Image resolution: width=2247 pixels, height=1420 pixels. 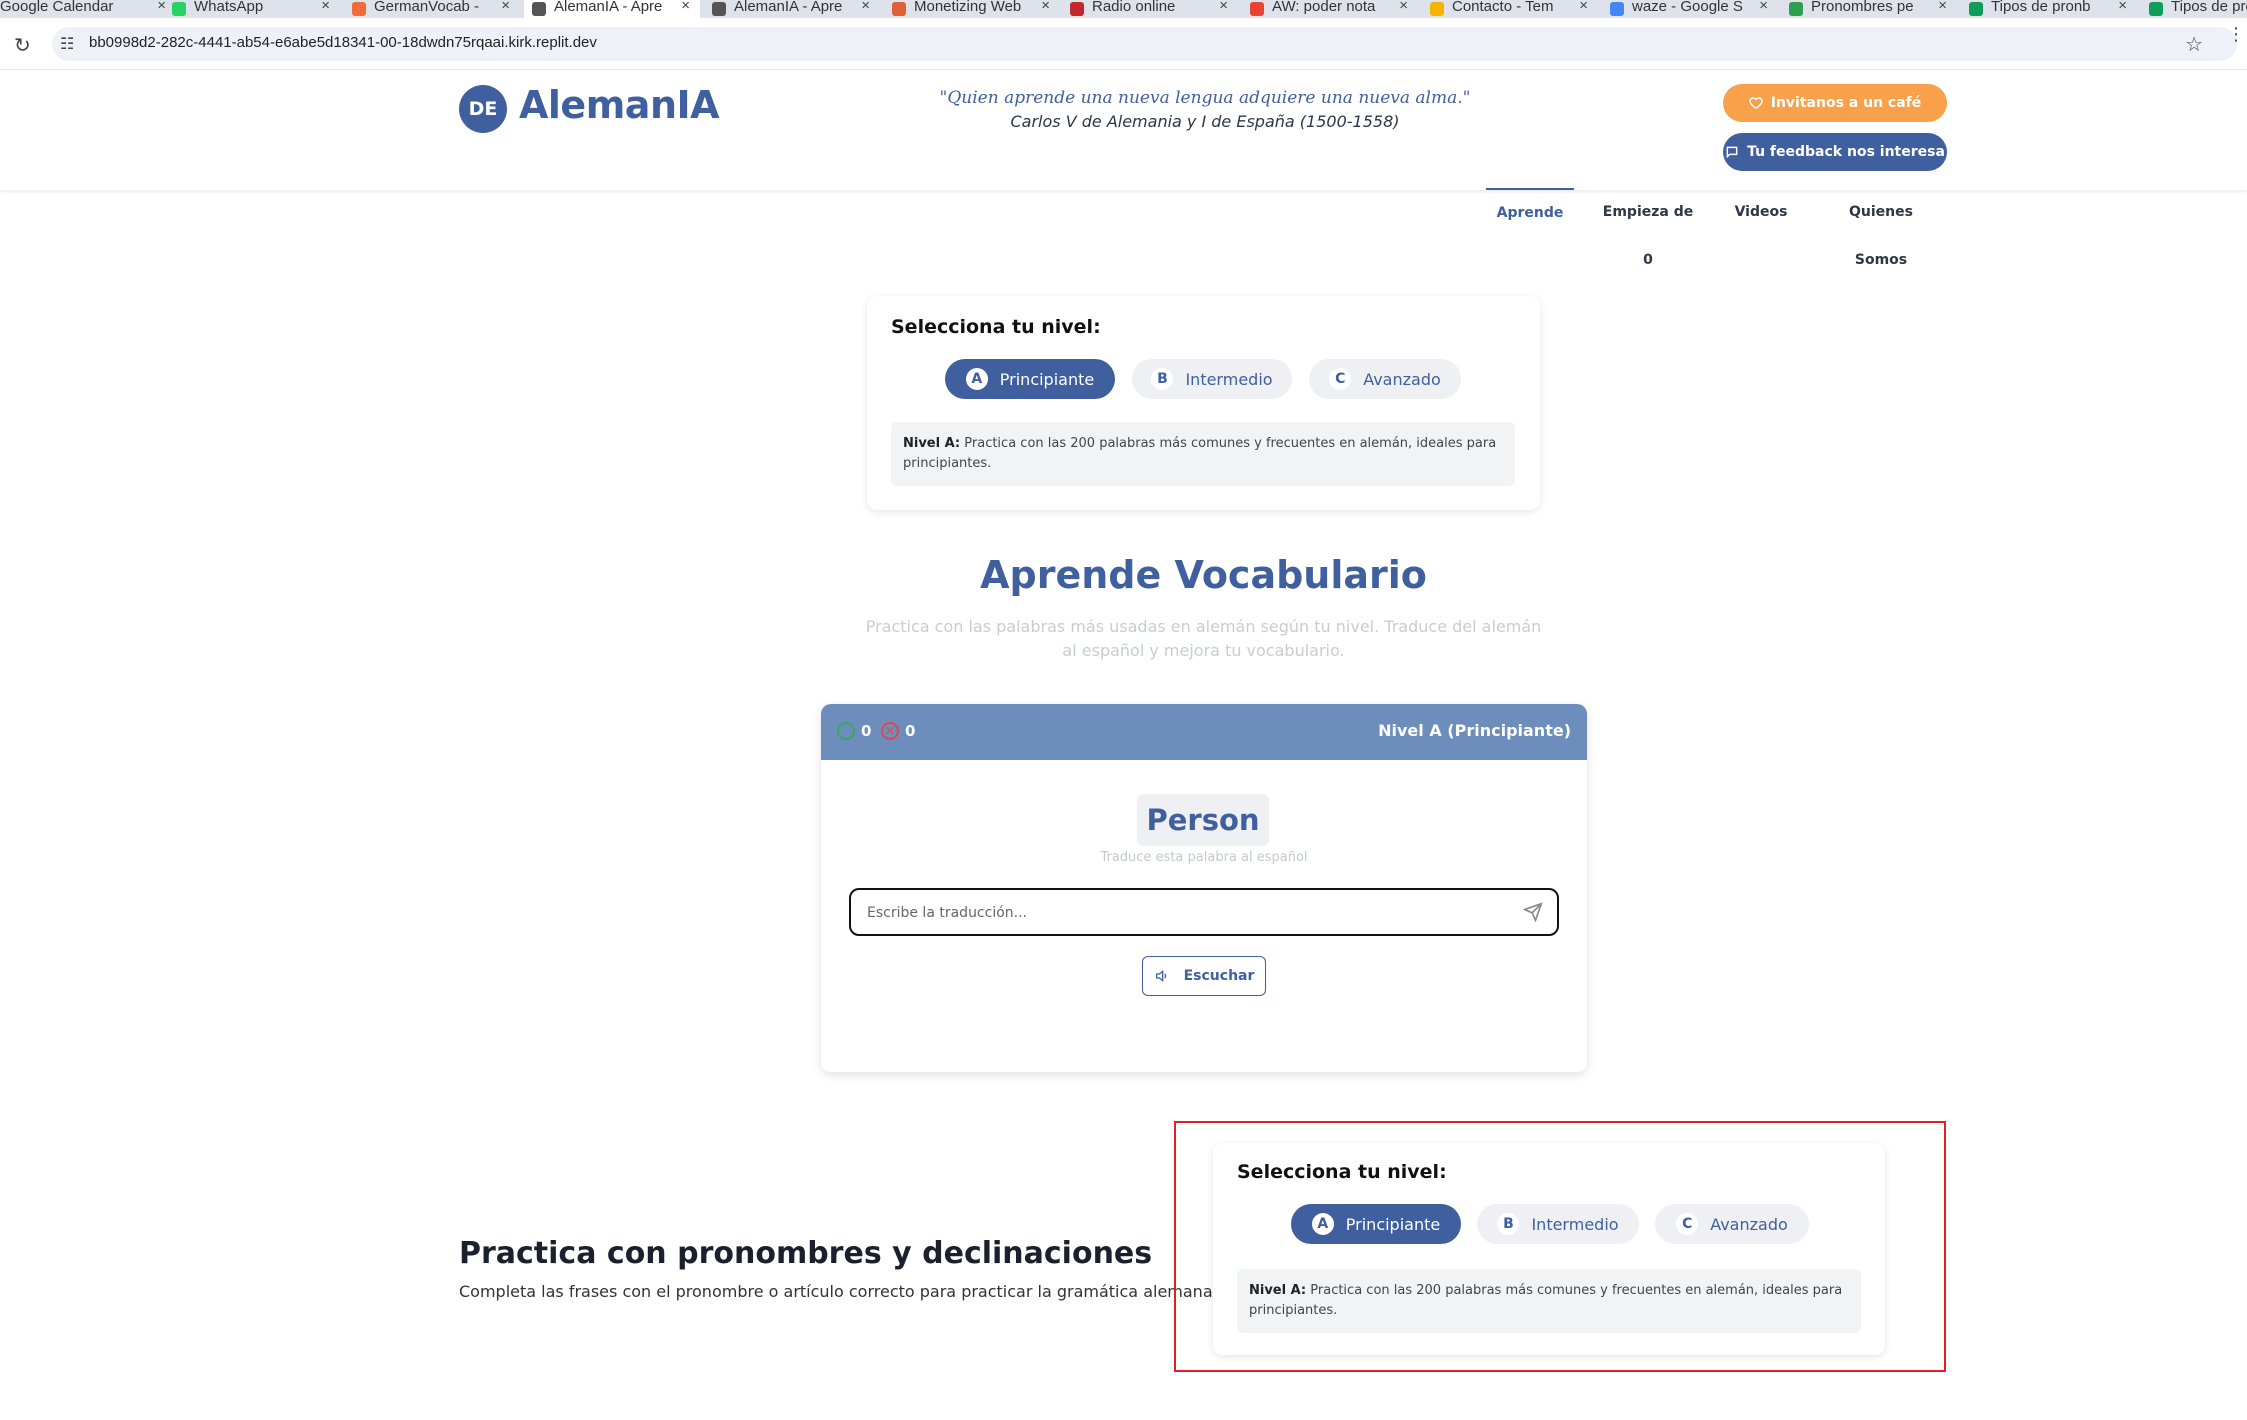 I want to click on reload-icon: ↻, so click(x=25, y=45).